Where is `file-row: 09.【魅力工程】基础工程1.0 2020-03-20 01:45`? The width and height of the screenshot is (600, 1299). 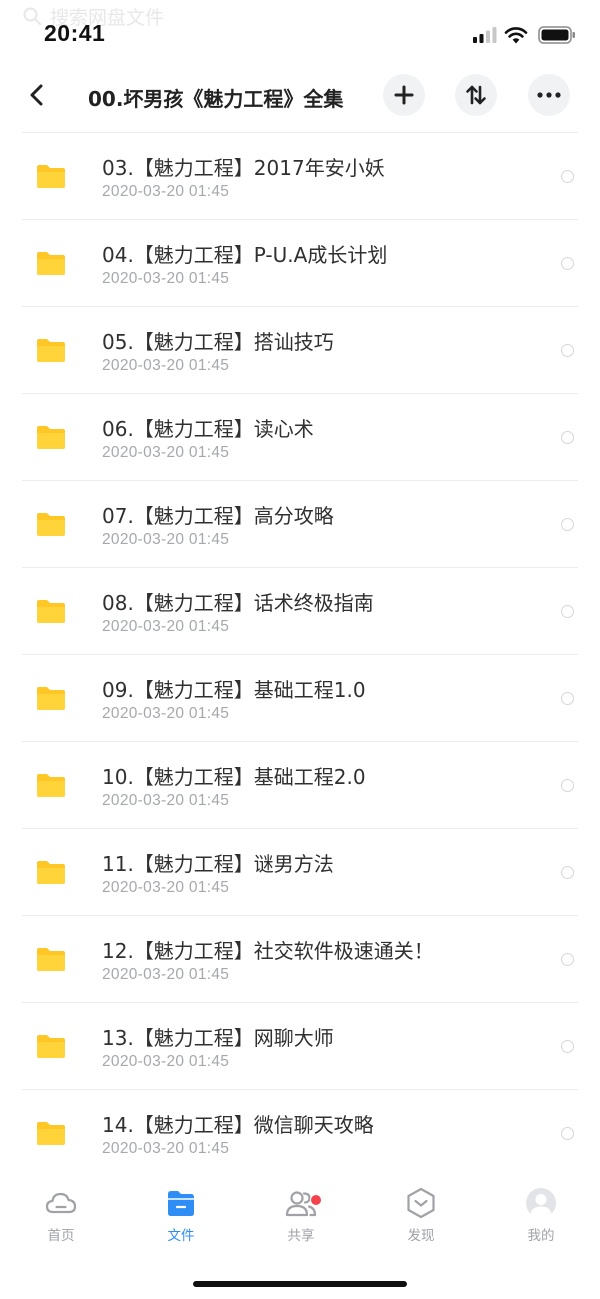 file-row: 09.【魅力工程】基础工程1.0 2020-03-20 01:45 is located at coordinates (300, 697).